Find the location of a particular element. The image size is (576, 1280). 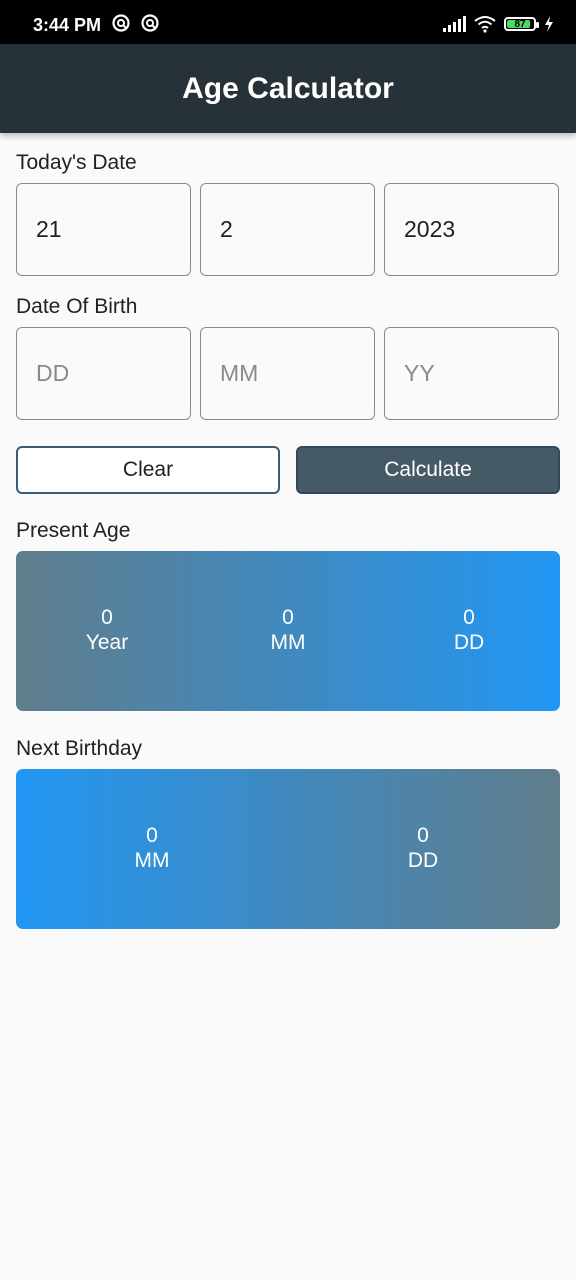

present-age-card: 0 Year 0 MM 0 DD is located at coordinates (288, 631).